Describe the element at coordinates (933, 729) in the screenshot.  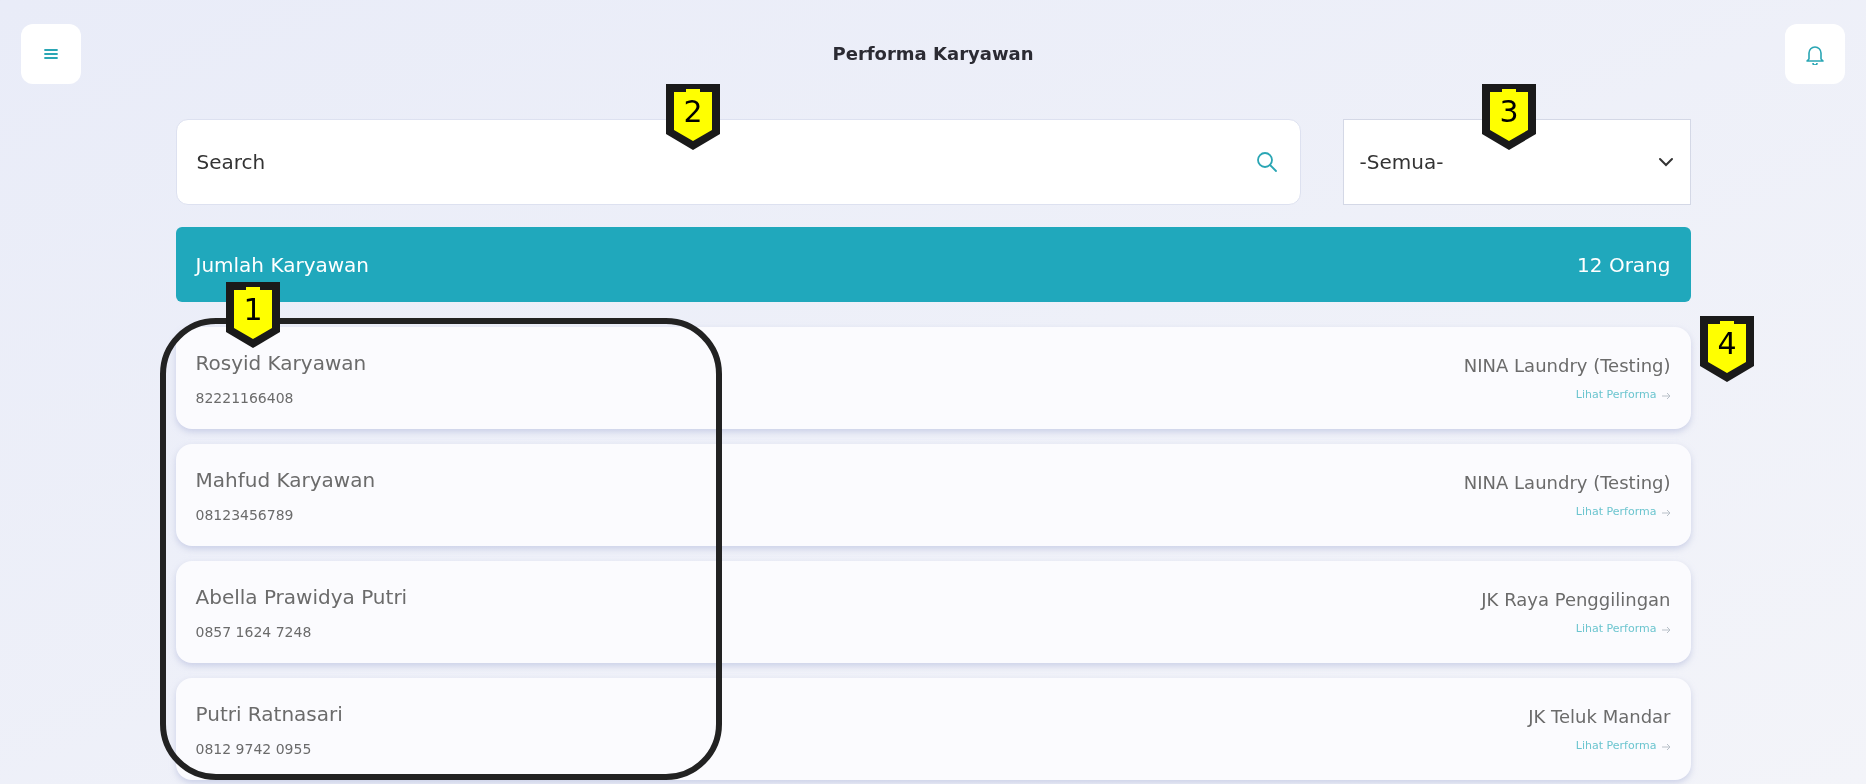
I see `employee-card: Putri Ratnasari 0812 9742 0955 JK Teluk Mandar Lihat Performa` at that location.